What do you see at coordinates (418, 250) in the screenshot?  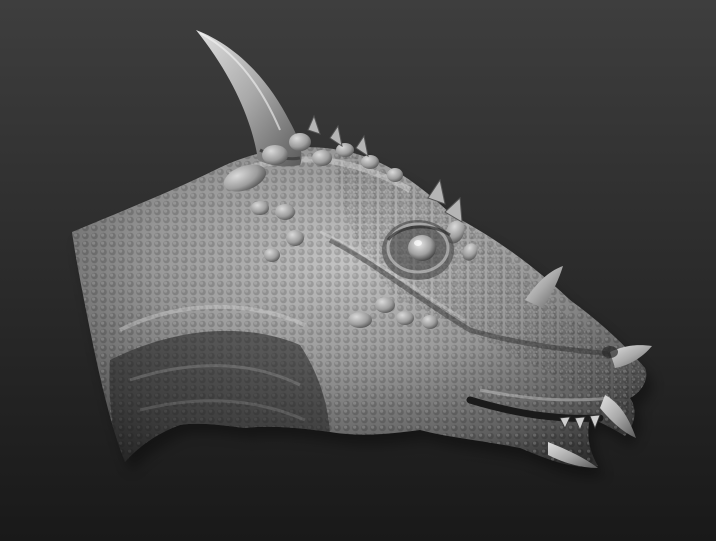 I see `eye` at bounding box center [418, 250].